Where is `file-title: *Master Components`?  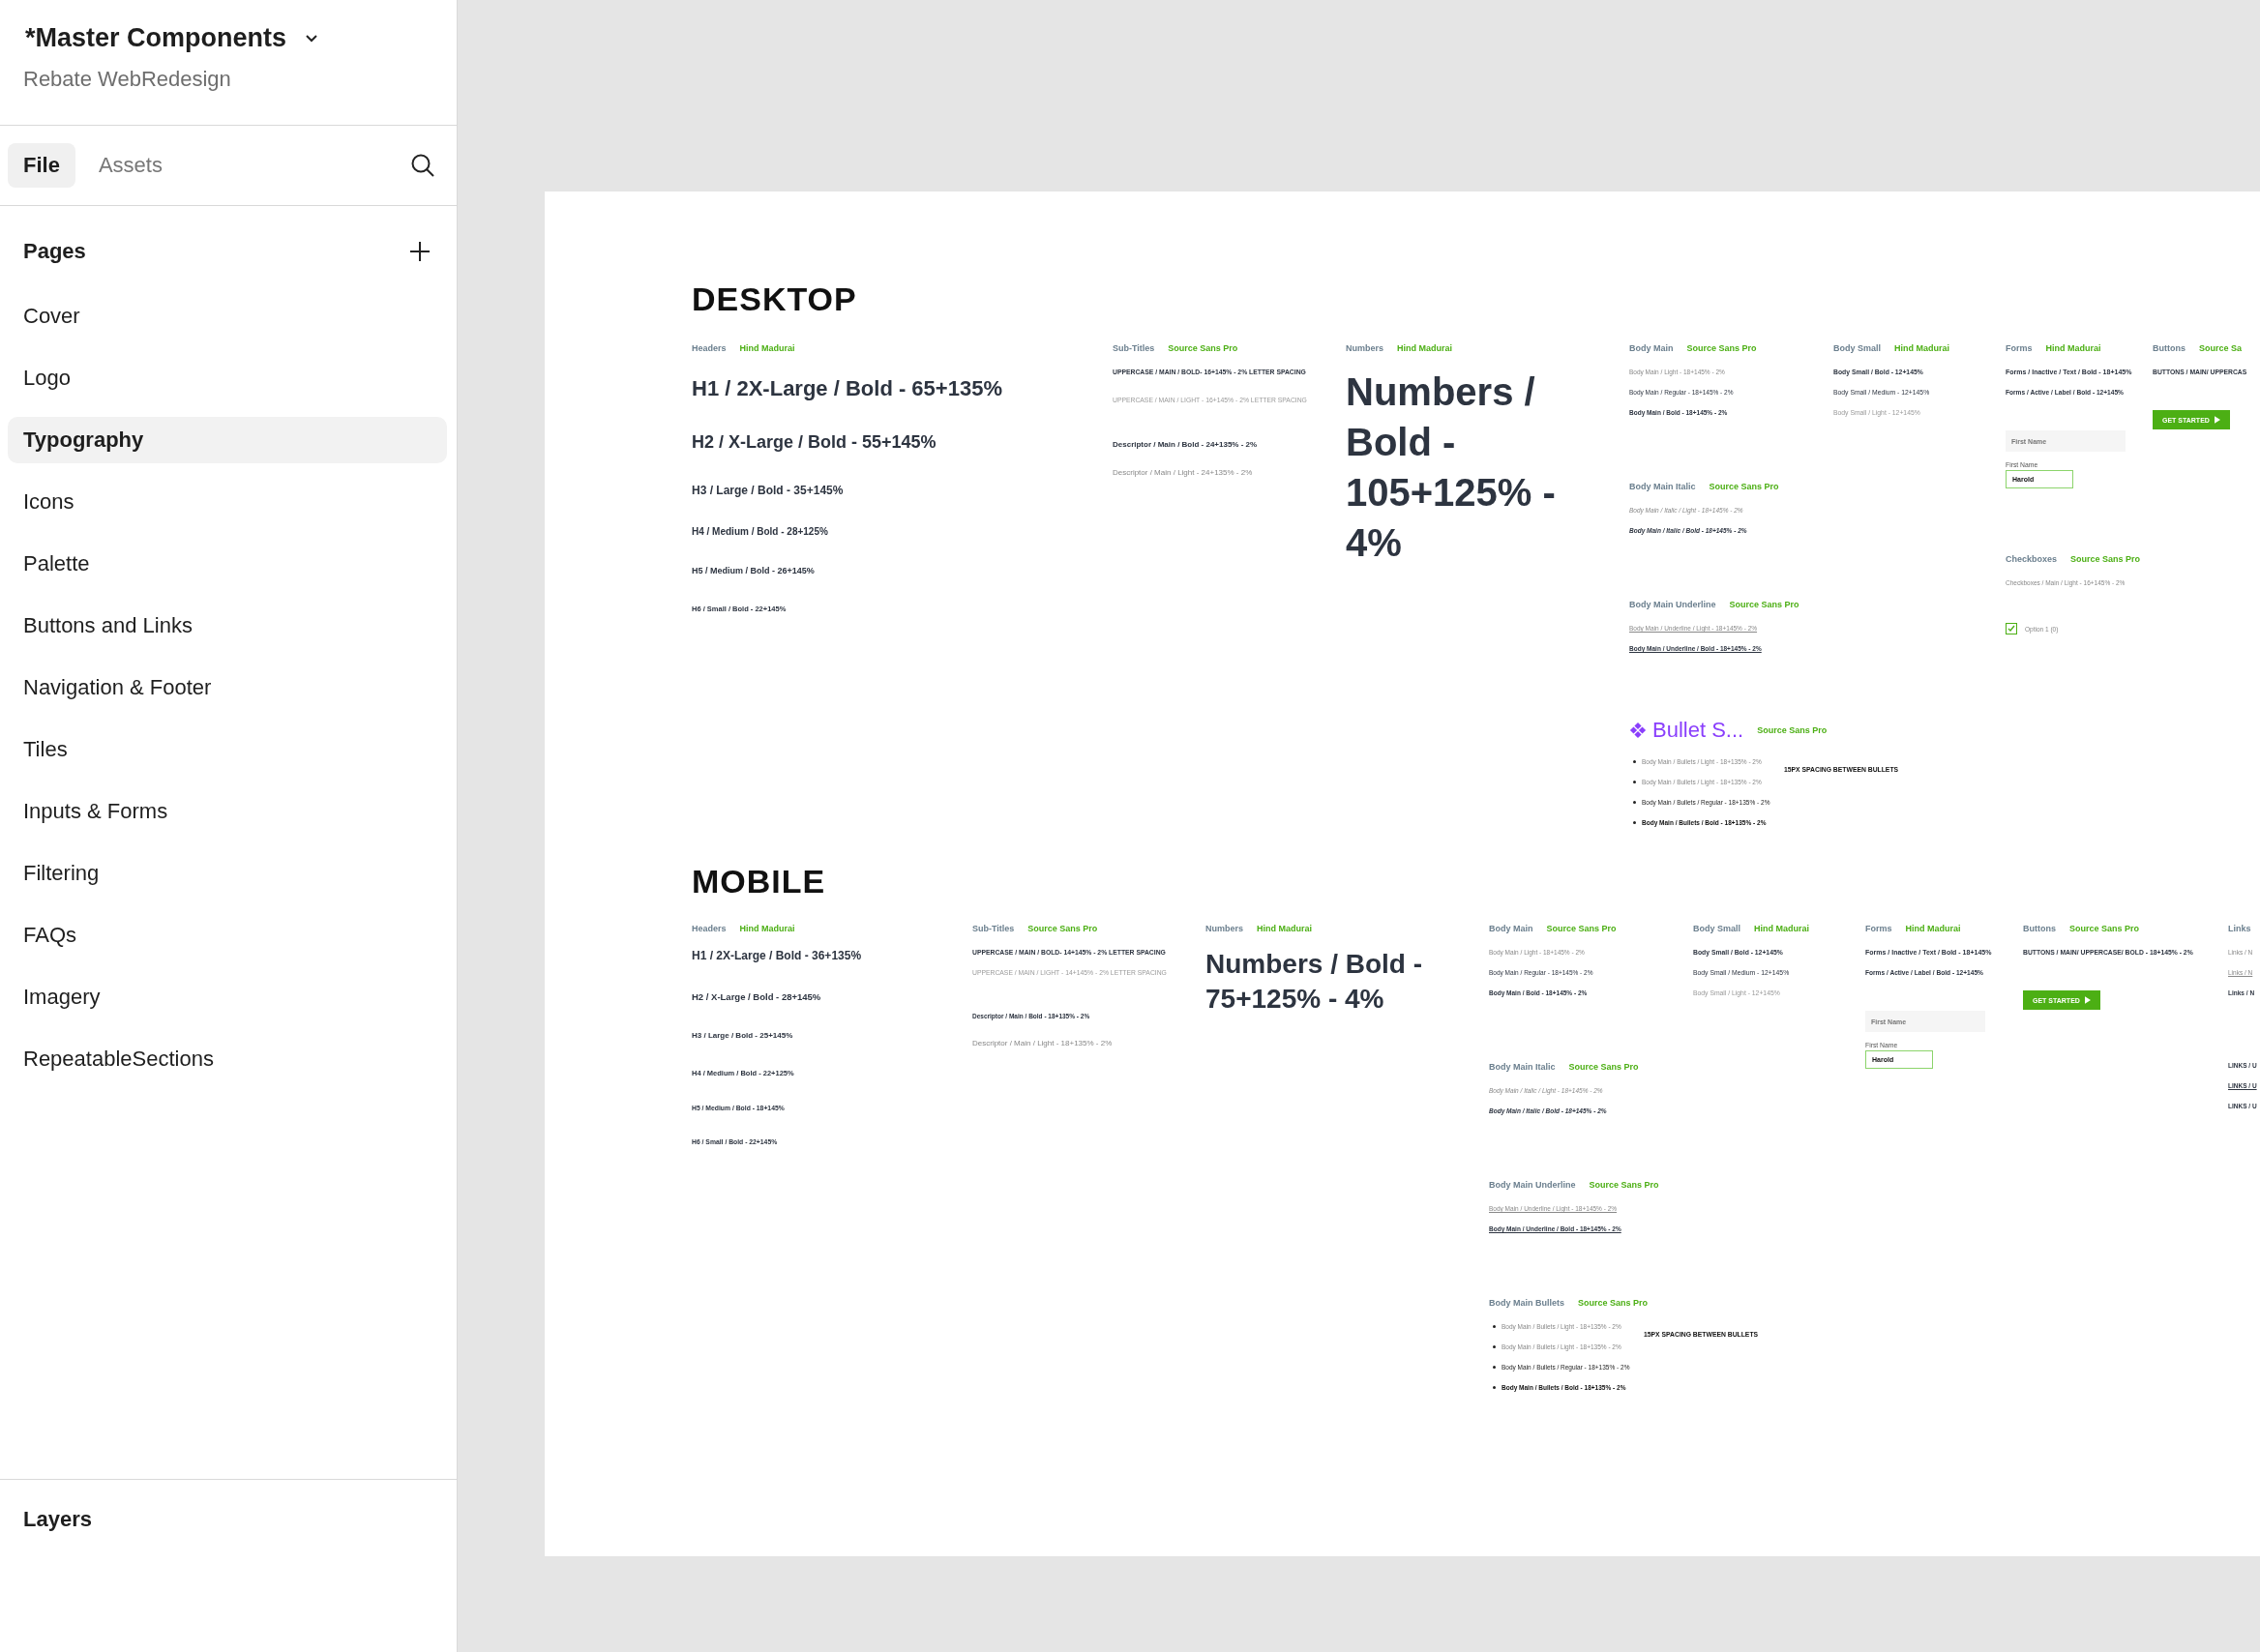 file-title: *Master Components is located at coordinates (156, 38).